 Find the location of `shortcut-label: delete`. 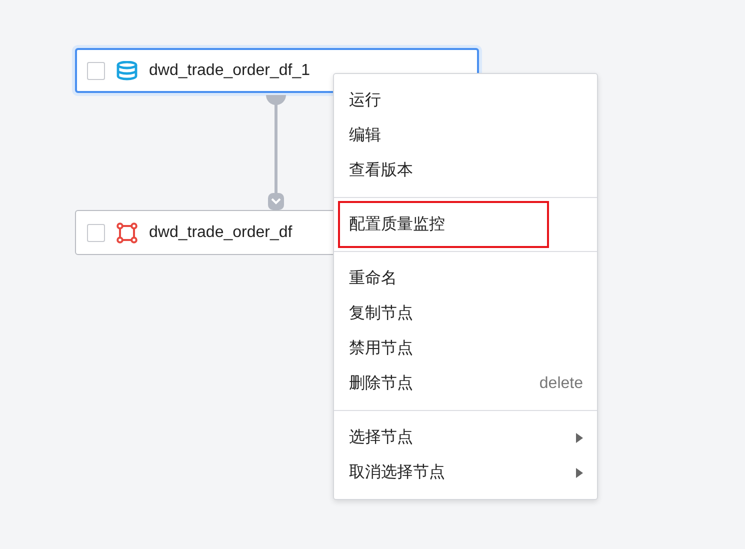

shortcut-label: delete is located at coordinates (561, 383).